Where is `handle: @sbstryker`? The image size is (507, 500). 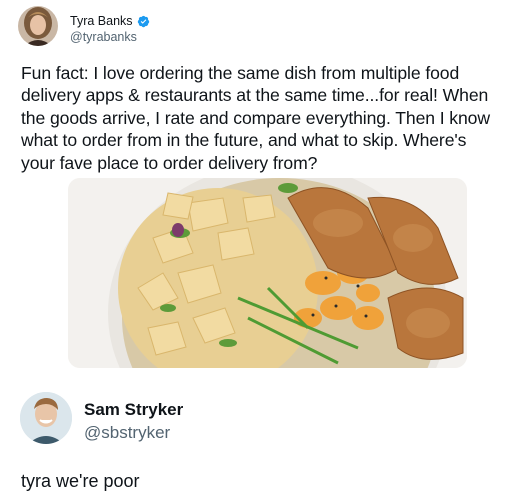 handle: @sbstryker is located at coordinates (127, 433).